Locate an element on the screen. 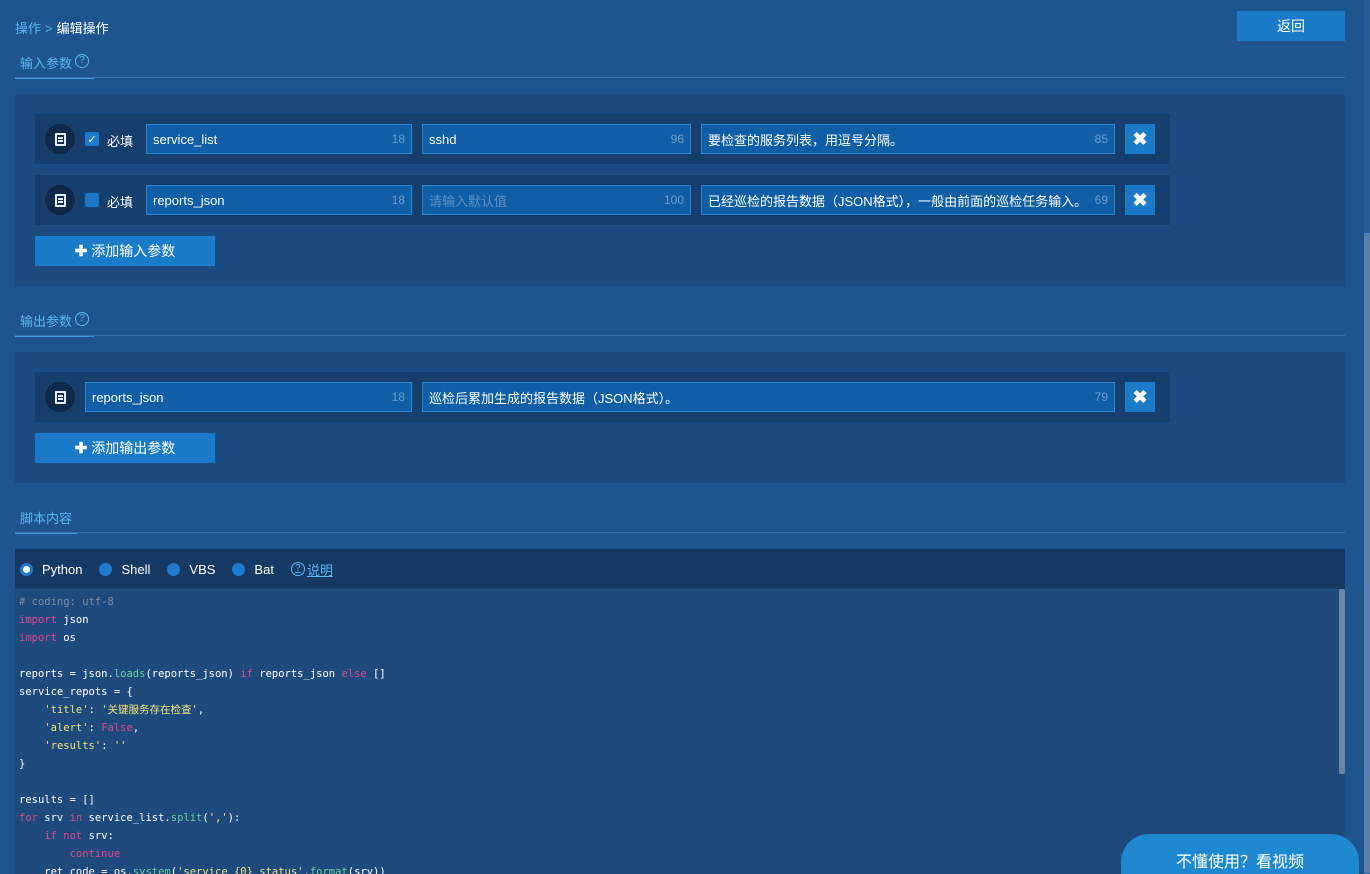 This screenshot has width=1370, height=874. add-output-param-label: 添加输出参数 is located at coordinates (133, 448).